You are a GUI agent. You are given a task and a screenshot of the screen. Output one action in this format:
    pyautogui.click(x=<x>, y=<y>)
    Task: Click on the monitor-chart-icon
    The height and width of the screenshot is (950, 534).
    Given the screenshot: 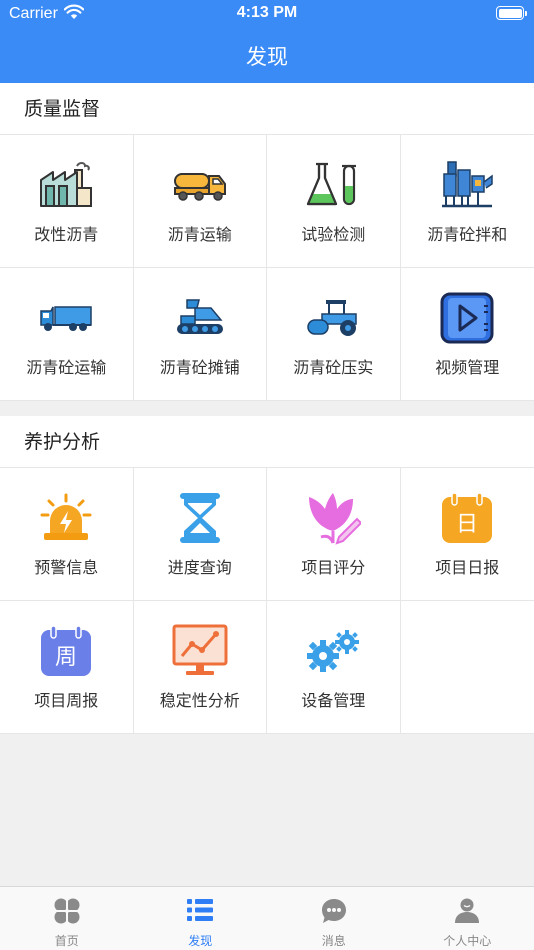 What is the action you would take?
    pyautogui.click(x=200, y=651)
    